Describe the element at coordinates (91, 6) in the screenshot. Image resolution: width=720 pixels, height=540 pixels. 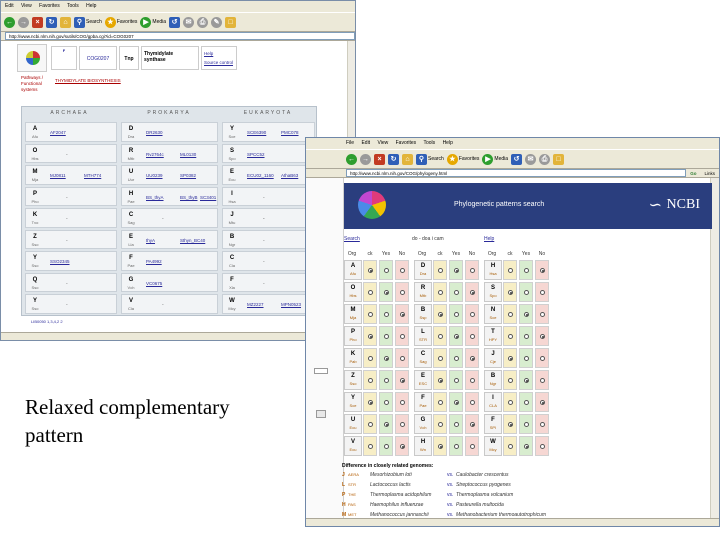
I see `menu-help: Help` at that location.